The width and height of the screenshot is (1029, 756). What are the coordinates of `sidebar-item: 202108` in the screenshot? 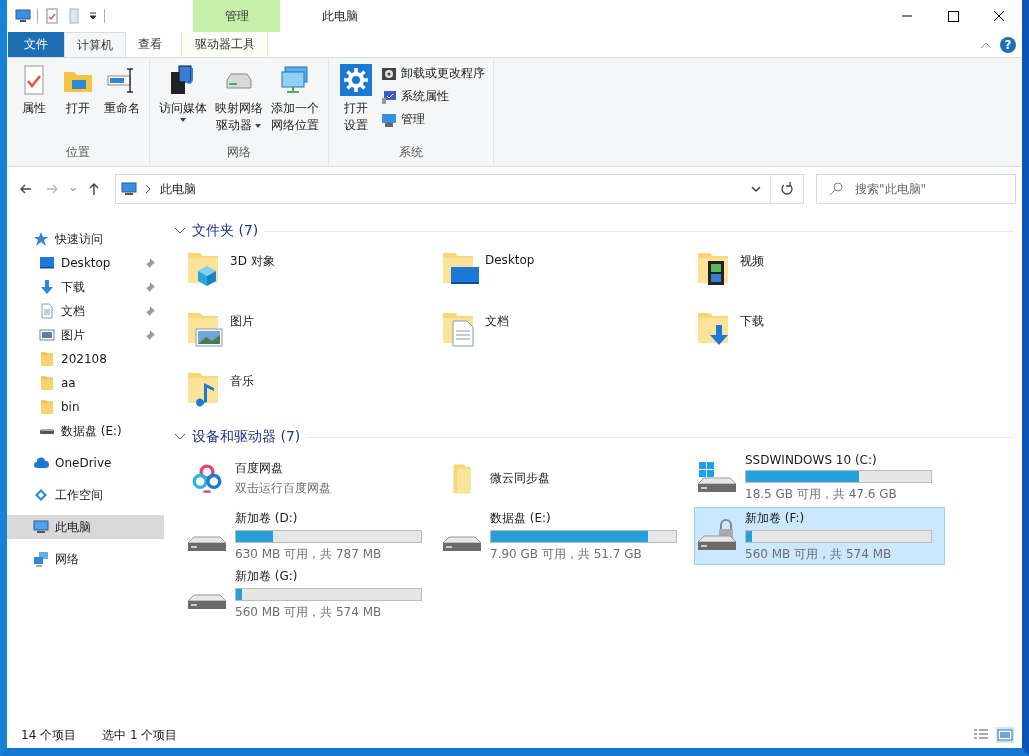 It's located at (85, 359).